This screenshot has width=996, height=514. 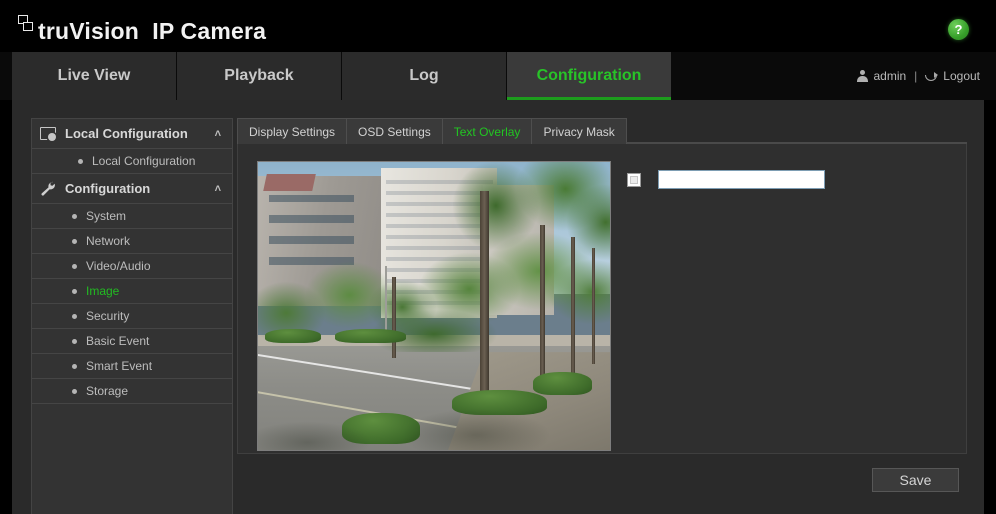 I want to click on sidebar-item-label: Security, so click(x=108, y=316).